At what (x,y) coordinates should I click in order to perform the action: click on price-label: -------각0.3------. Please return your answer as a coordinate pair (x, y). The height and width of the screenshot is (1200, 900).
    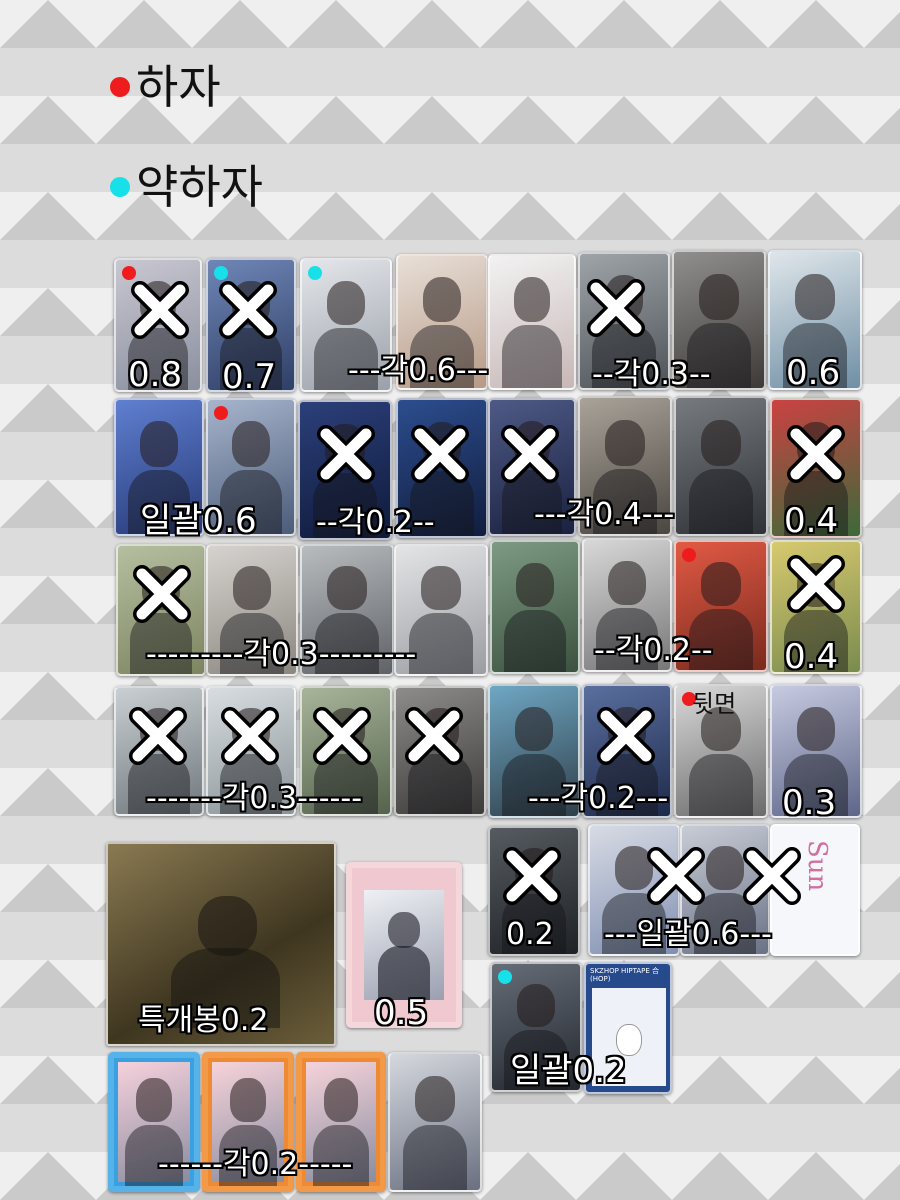
    Looking at the image, I should click on (254, 798).